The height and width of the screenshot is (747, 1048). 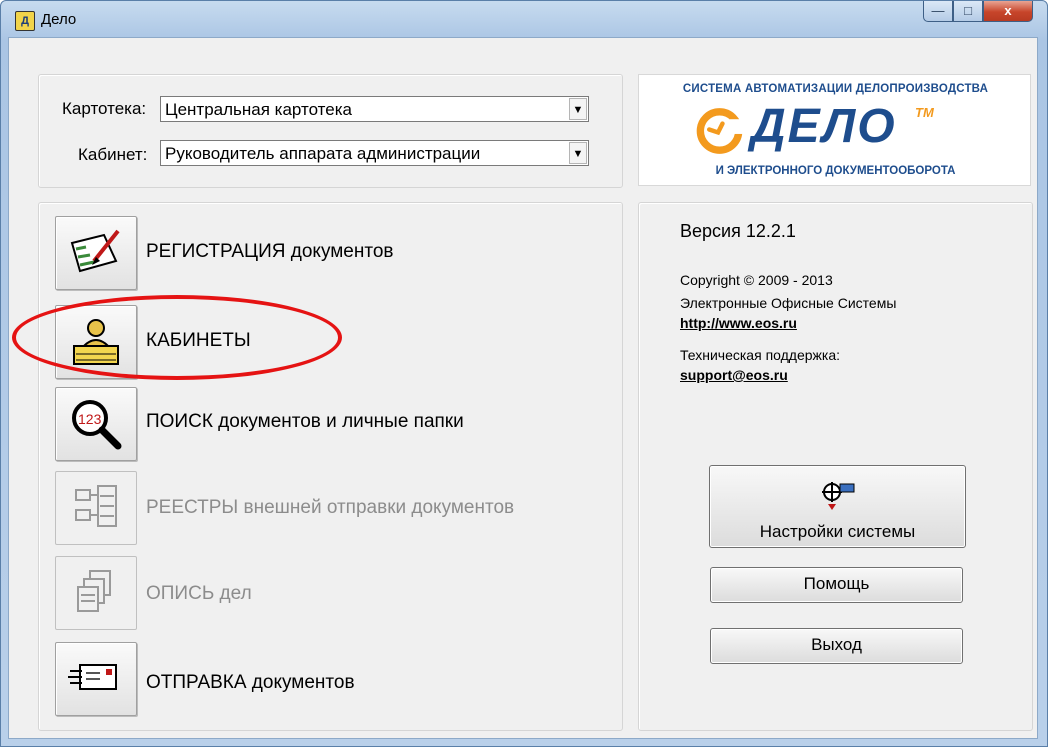 I want to click on inventory-label: ОПИСЬ дел, so click(x=199, y=594).